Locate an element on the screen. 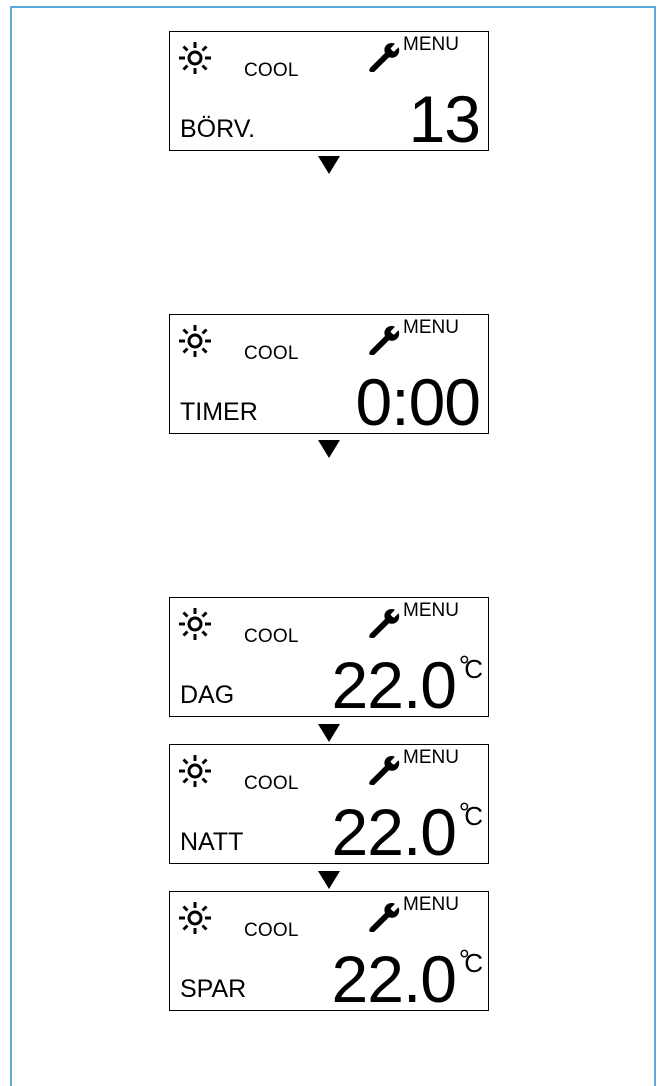 The width and height of the screenshot is (660, 1086). setting-label: SPAR is located at coordinates (213, 989).